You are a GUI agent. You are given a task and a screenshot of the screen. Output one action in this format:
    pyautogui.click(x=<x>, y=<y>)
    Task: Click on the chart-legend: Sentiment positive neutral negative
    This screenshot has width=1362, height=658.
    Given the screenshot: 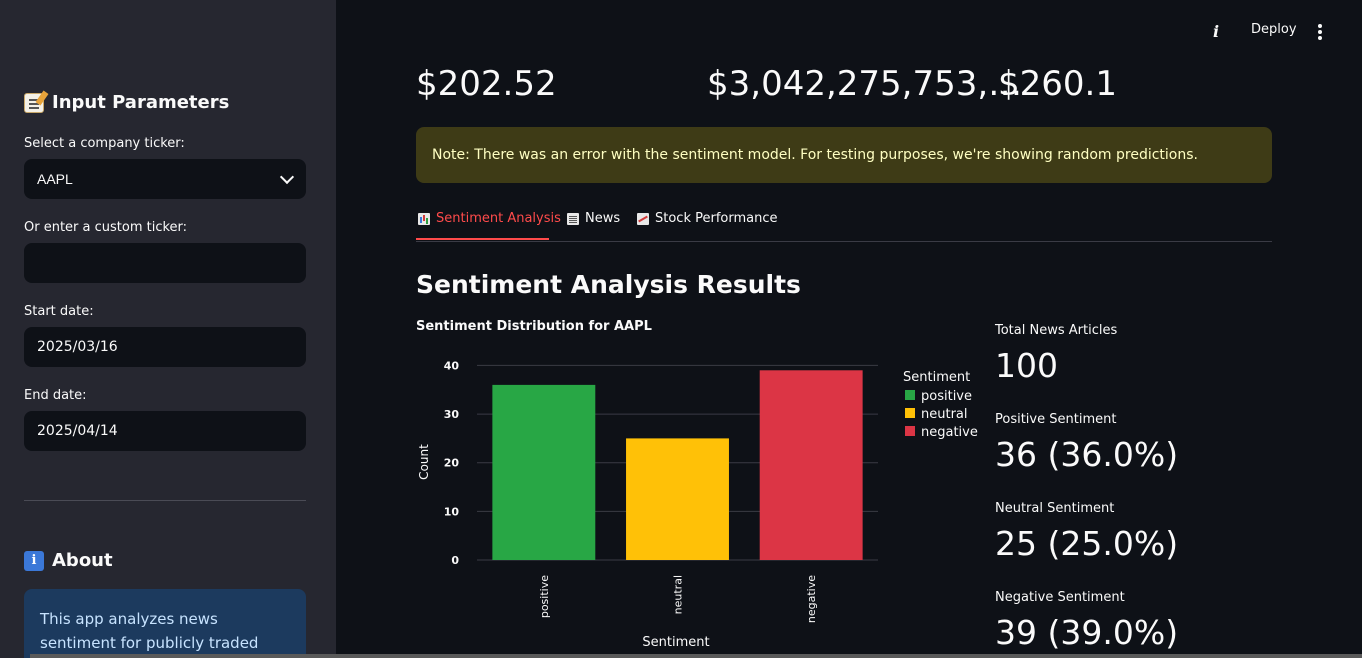 What is the action you would take?
    pyautogui.click(x=940, y=405)
    